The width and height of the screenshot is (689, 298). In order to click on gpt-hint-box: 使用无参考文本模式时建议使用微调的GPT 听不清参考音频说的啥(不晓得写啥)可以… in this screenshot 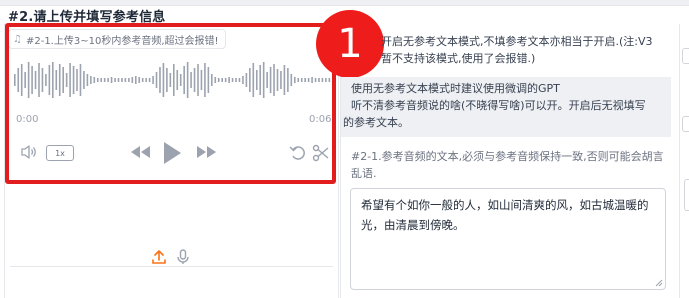, I will do `click(506, 107)`.